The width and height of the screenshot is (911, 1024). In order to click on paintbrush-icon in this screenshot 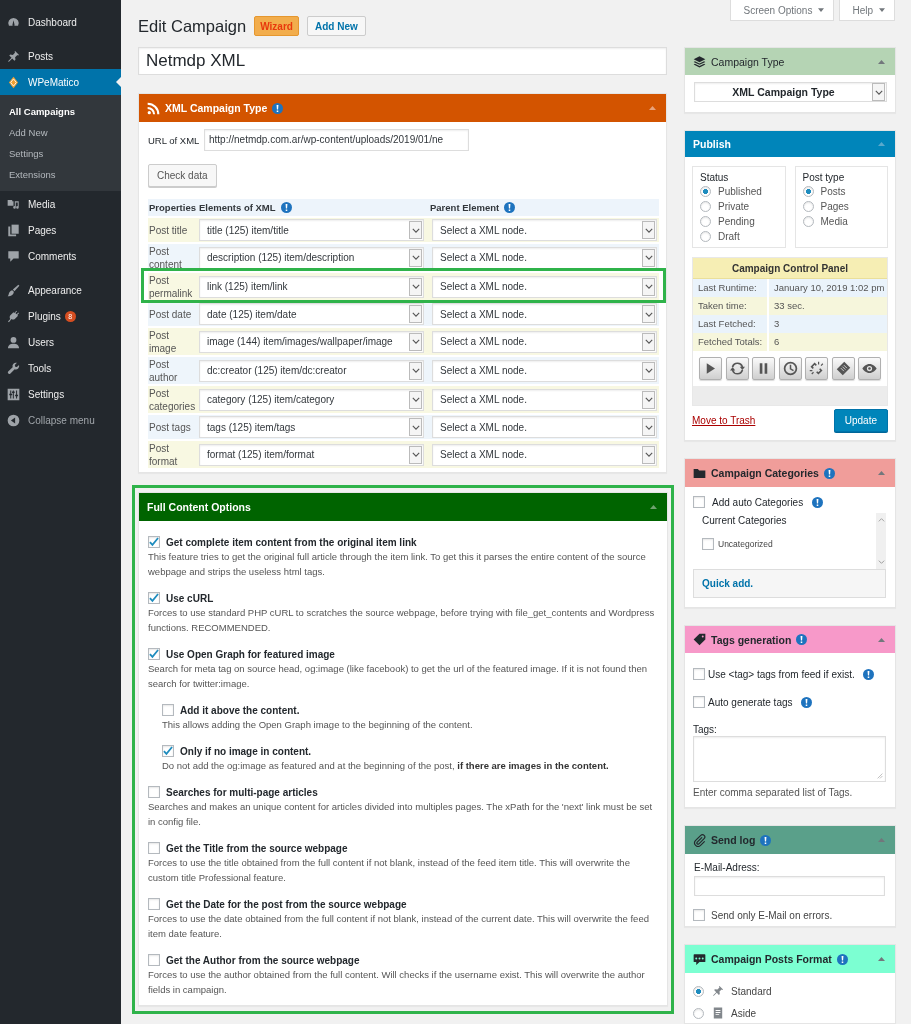, I will do `click(13, 290)`.